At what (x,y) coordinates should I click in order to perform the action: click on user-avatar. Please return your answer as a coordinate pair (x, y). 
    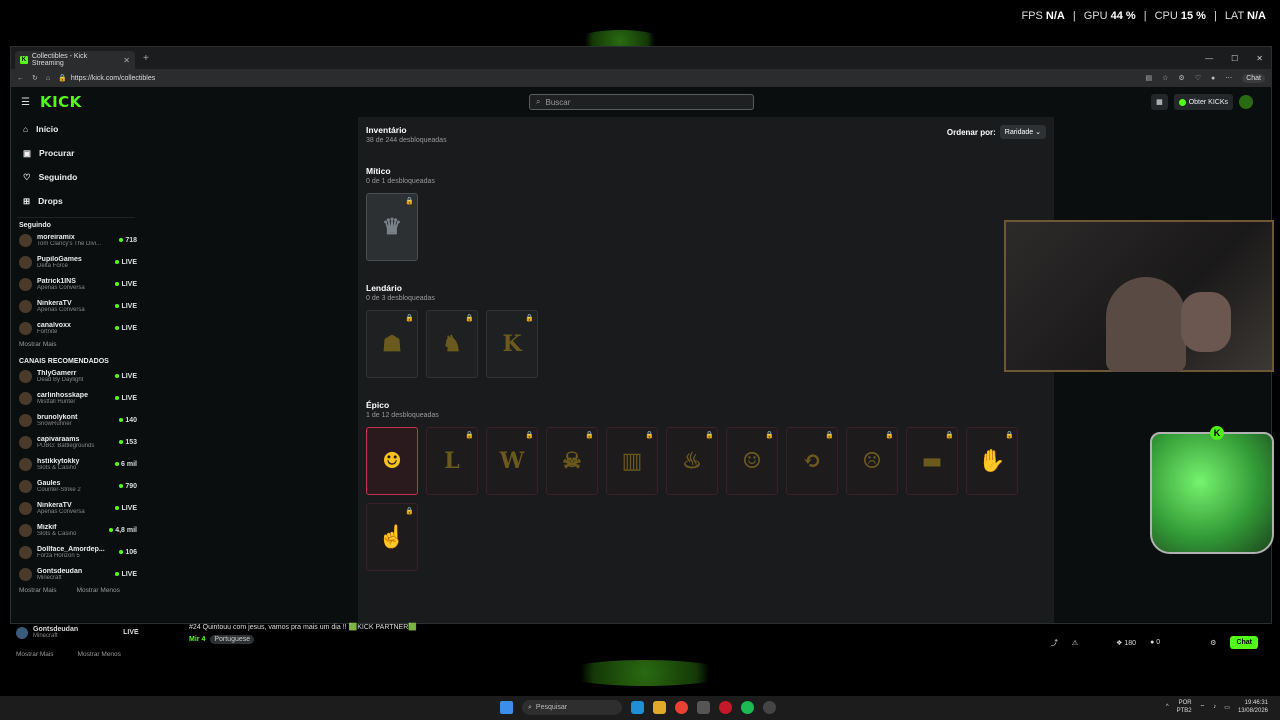
    Looking at the image, I should click on (1246, 102).